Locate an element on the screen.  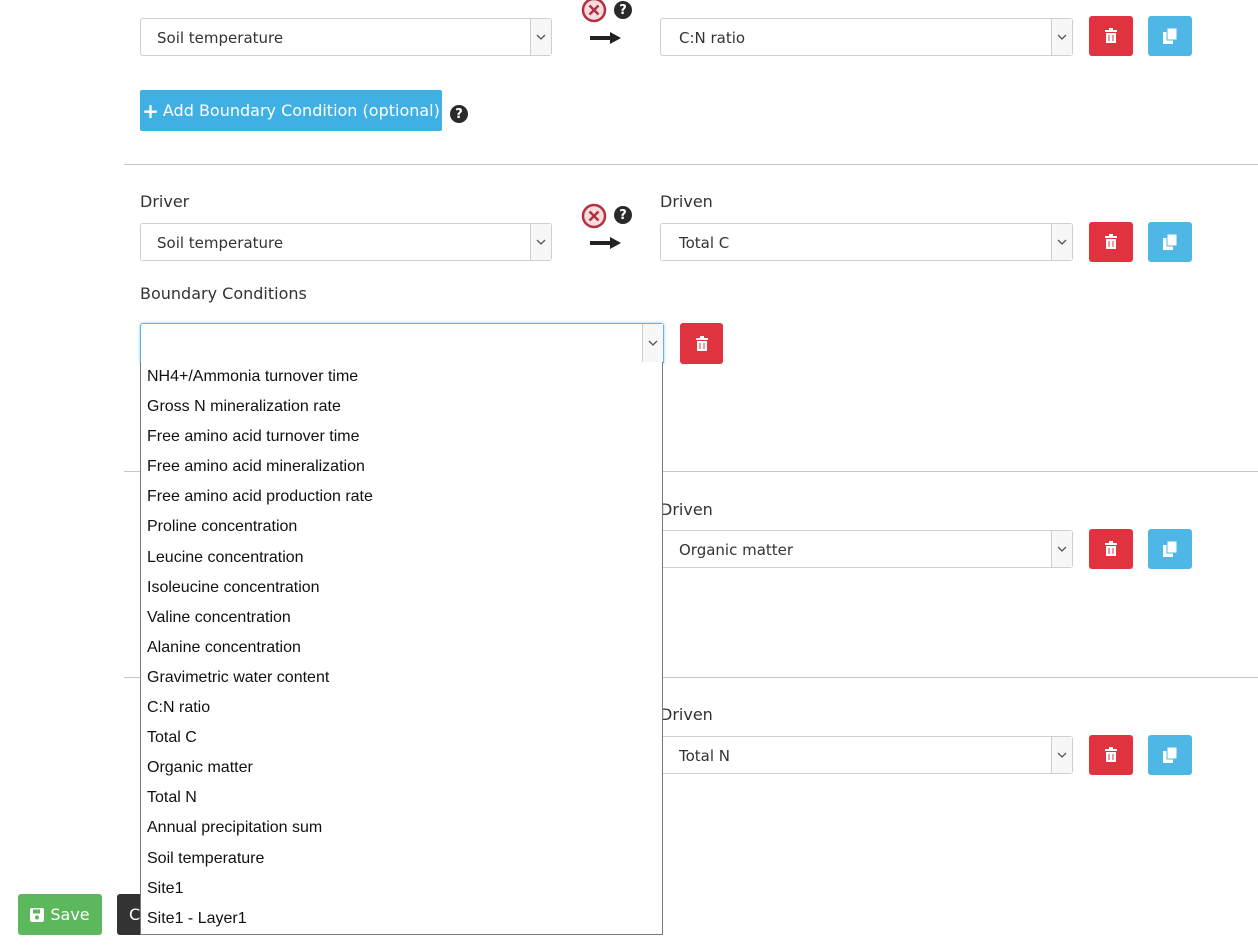
dropdown-option: Site1 is located at coordinates (401, 889).